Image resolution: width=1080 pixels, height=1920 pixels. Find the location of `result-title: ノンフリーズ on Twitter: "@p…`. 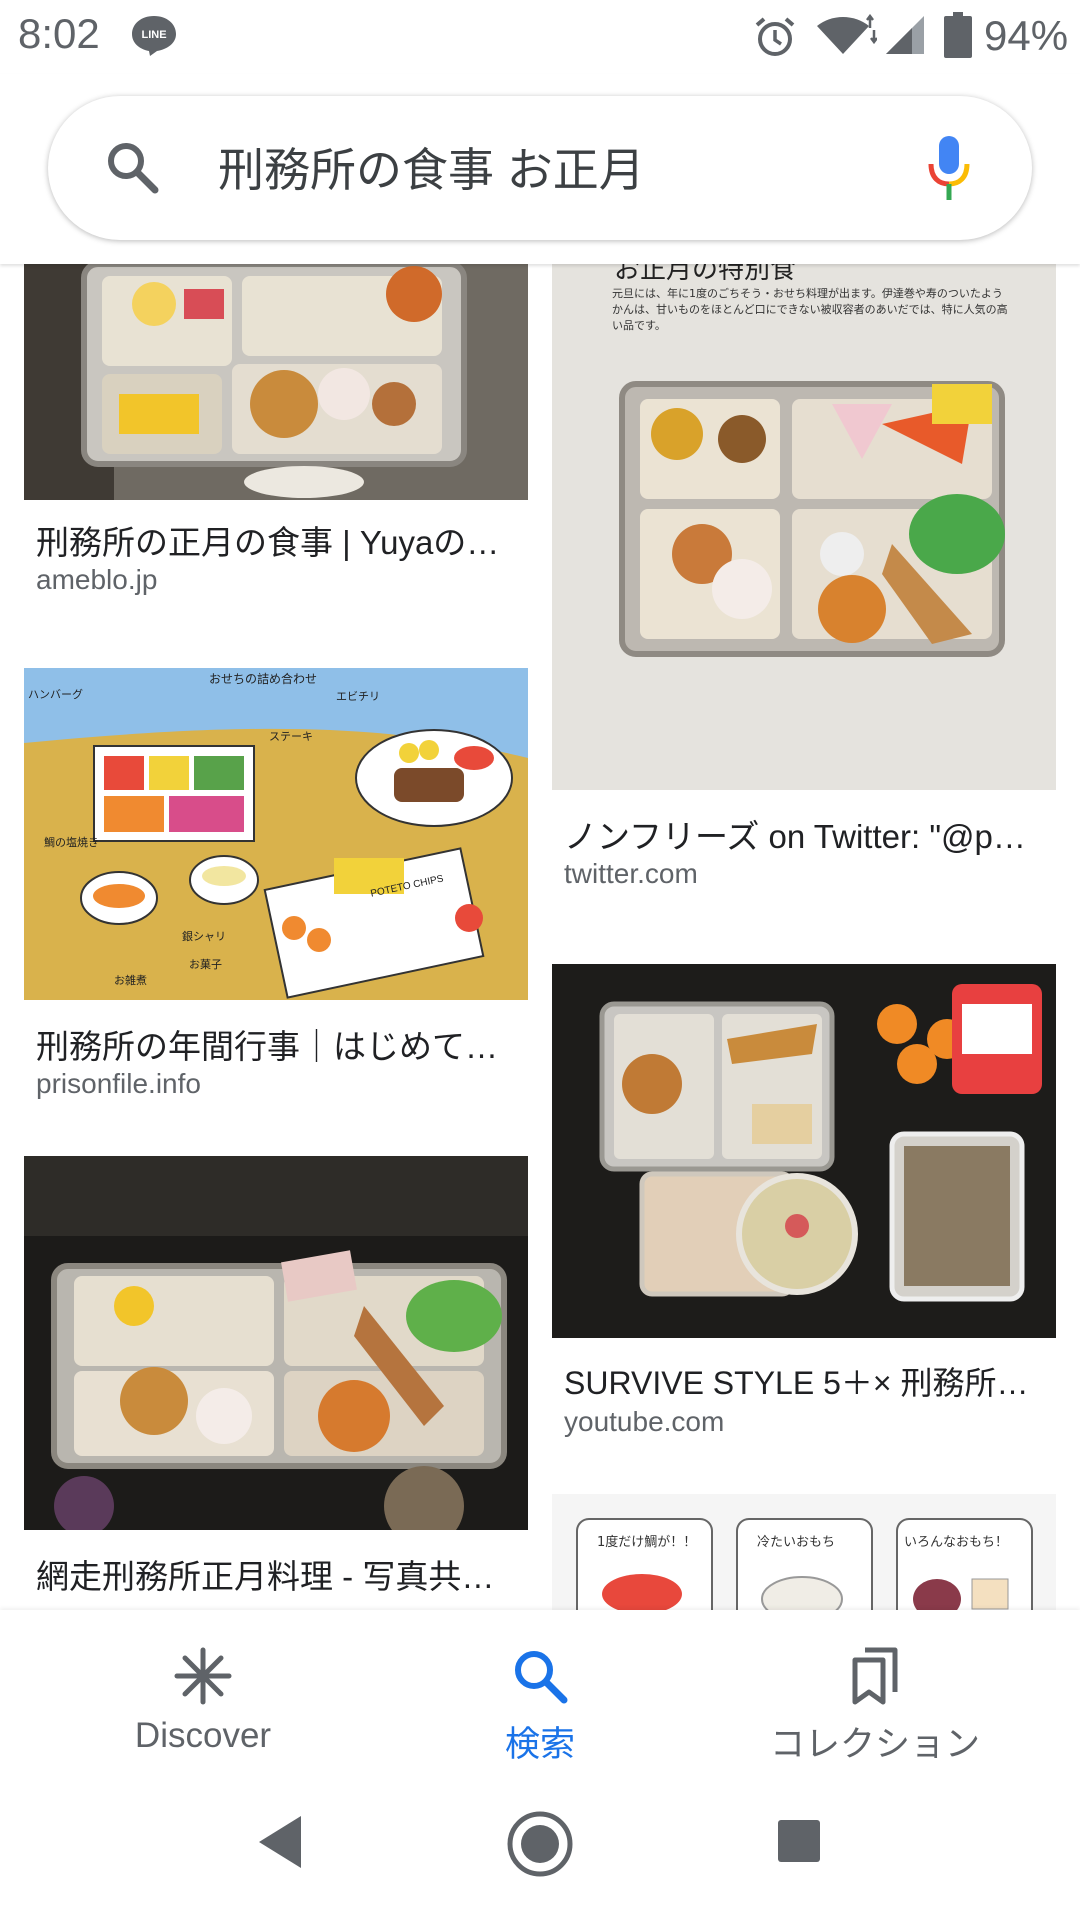

result-title: ノンフリーズ on Twitter: "@p… is located at coordinates (804, 834).